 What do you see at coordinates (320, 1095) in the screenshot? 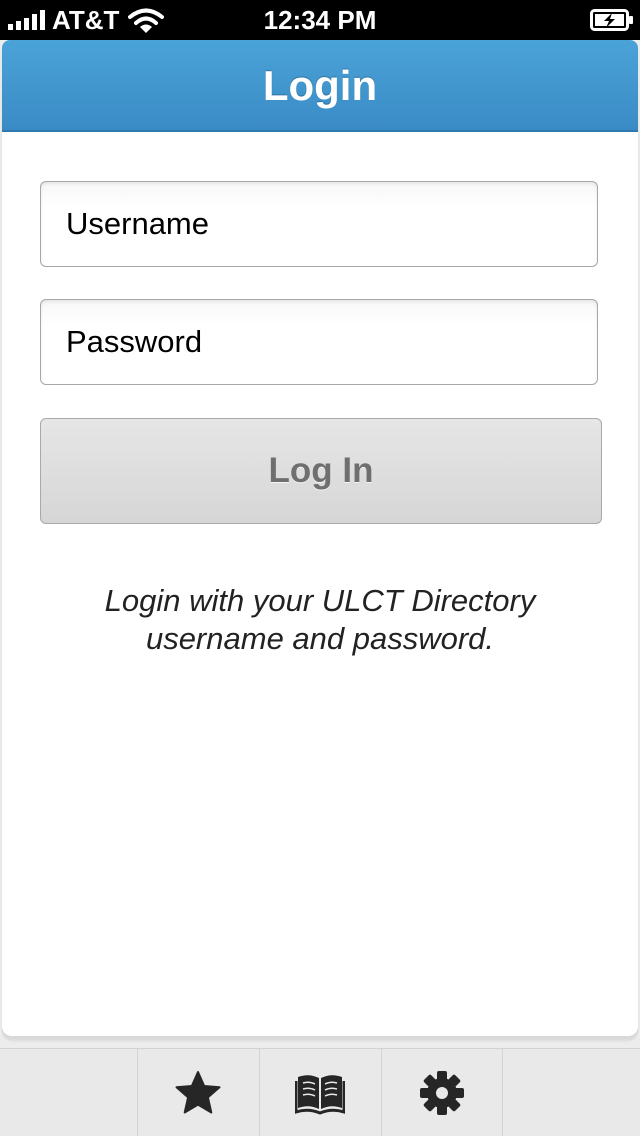
I see `book-icon` at bounding box center [320, 1095].